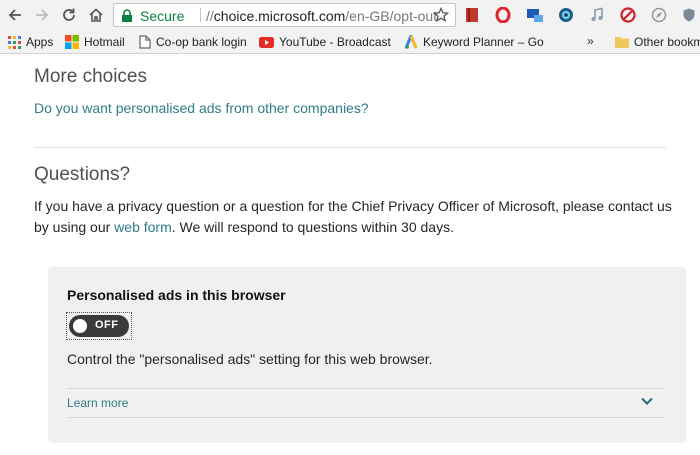 This screenshot has height=455, width=700. I want to click on personalised-ads-toggle: OFF, so click(99, 326).